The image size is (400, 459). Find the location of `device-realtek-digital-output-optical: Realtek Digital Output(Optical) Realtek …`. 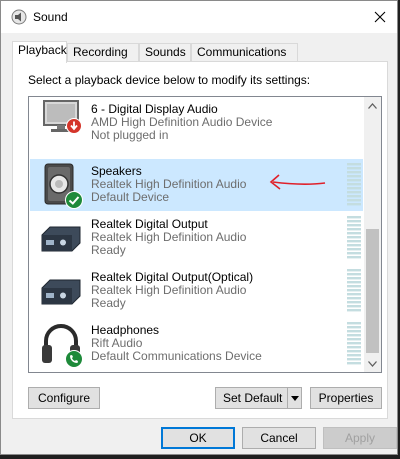

device-realtek-digital-output-optical: Realtek Digital Output(Optical) Realtek … is located at coordinates (196, 291).